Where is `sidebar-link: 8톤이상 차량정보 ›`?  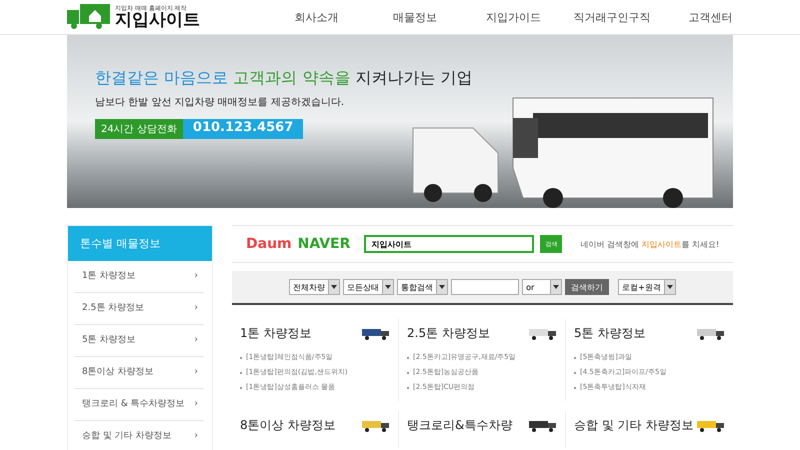
sidebar-link: 8톤이상 차량정보 › is located at coordinates (139, 373).